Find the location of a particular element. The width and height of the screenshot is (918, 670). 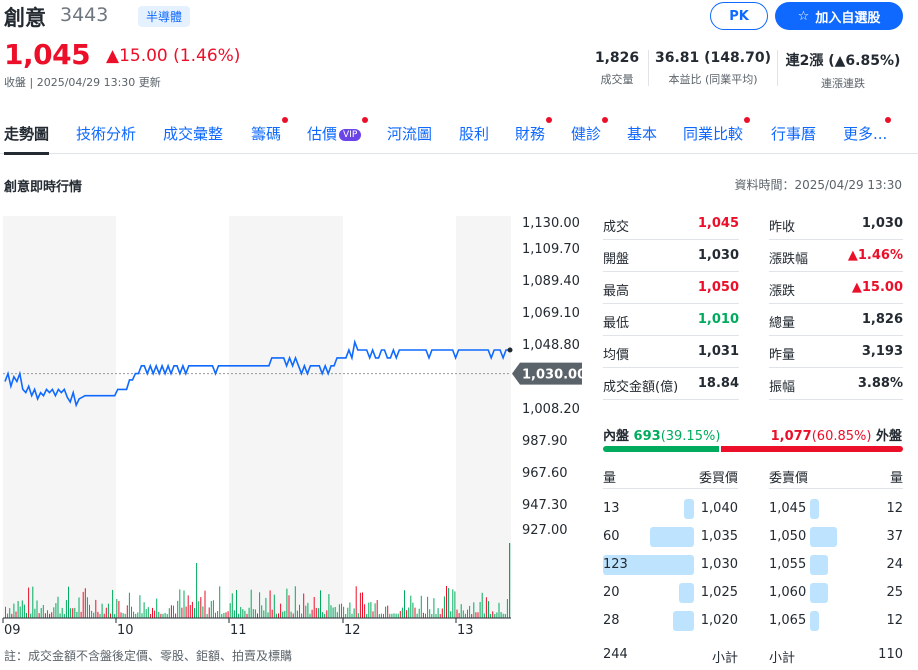

tab-label: 籌碼 is located at coordinates (266, 134).